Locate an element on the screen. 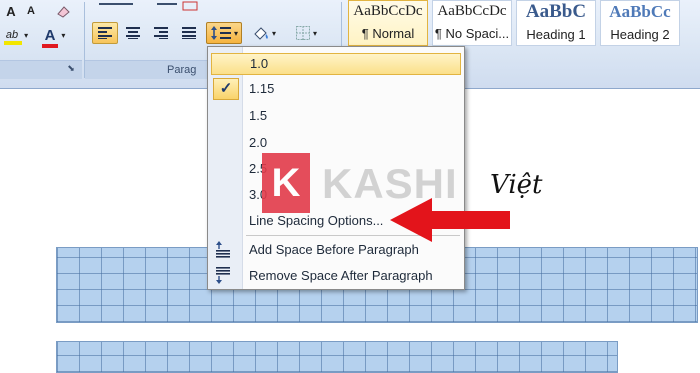  borders-icon is located at coordinates (302, 33).